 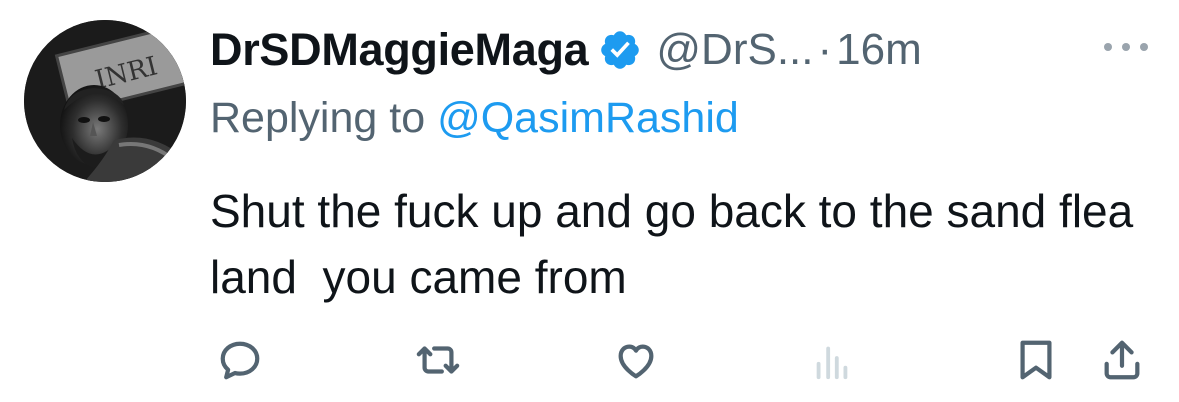 I want to click on timestamp: 16m, so click(x=879, y=50).